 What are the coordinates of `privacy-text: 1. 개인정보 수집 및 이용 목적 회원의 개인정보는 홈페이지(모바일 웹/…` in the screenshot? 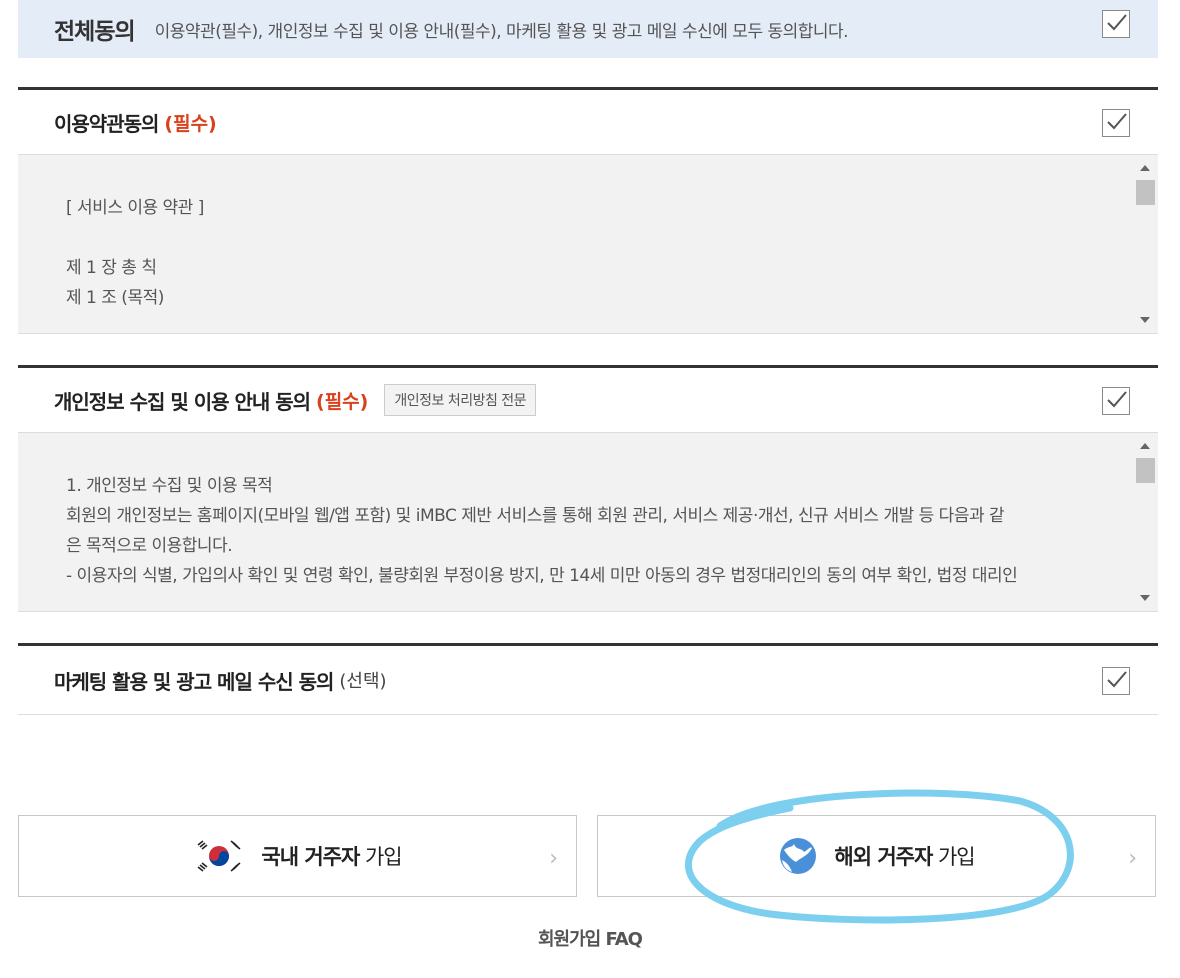 It's located at (586, 531).